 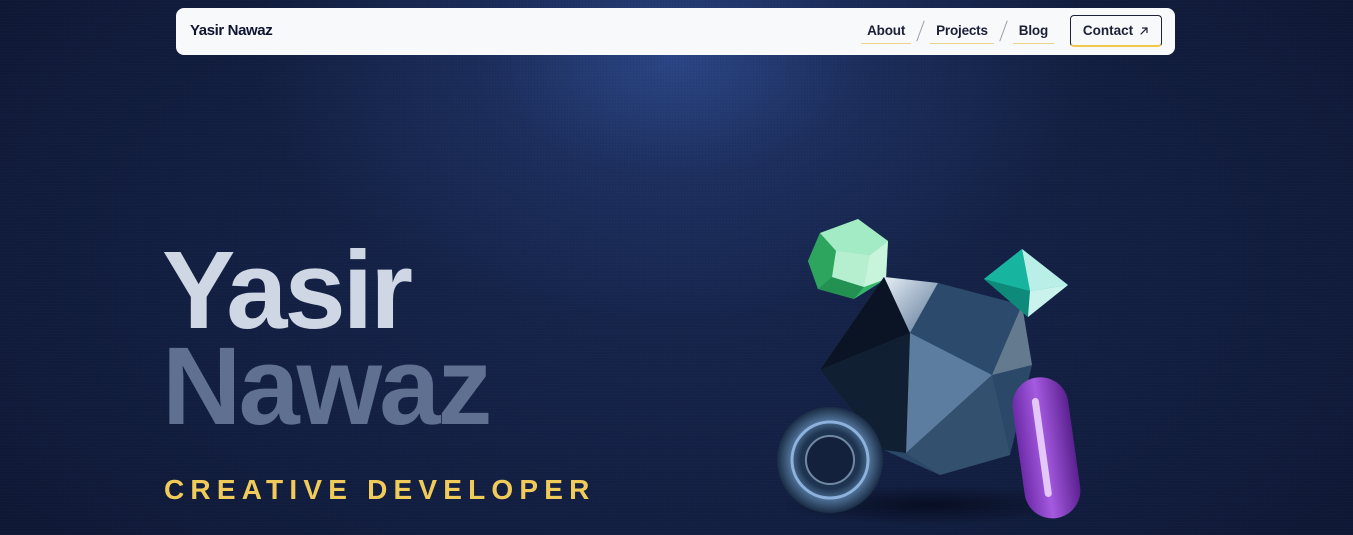 What do you see at coordinates (231, 30) in the screenshot?
I see `brand-logo-link: Yasir Nawaz` at bounding box center [231, 30].